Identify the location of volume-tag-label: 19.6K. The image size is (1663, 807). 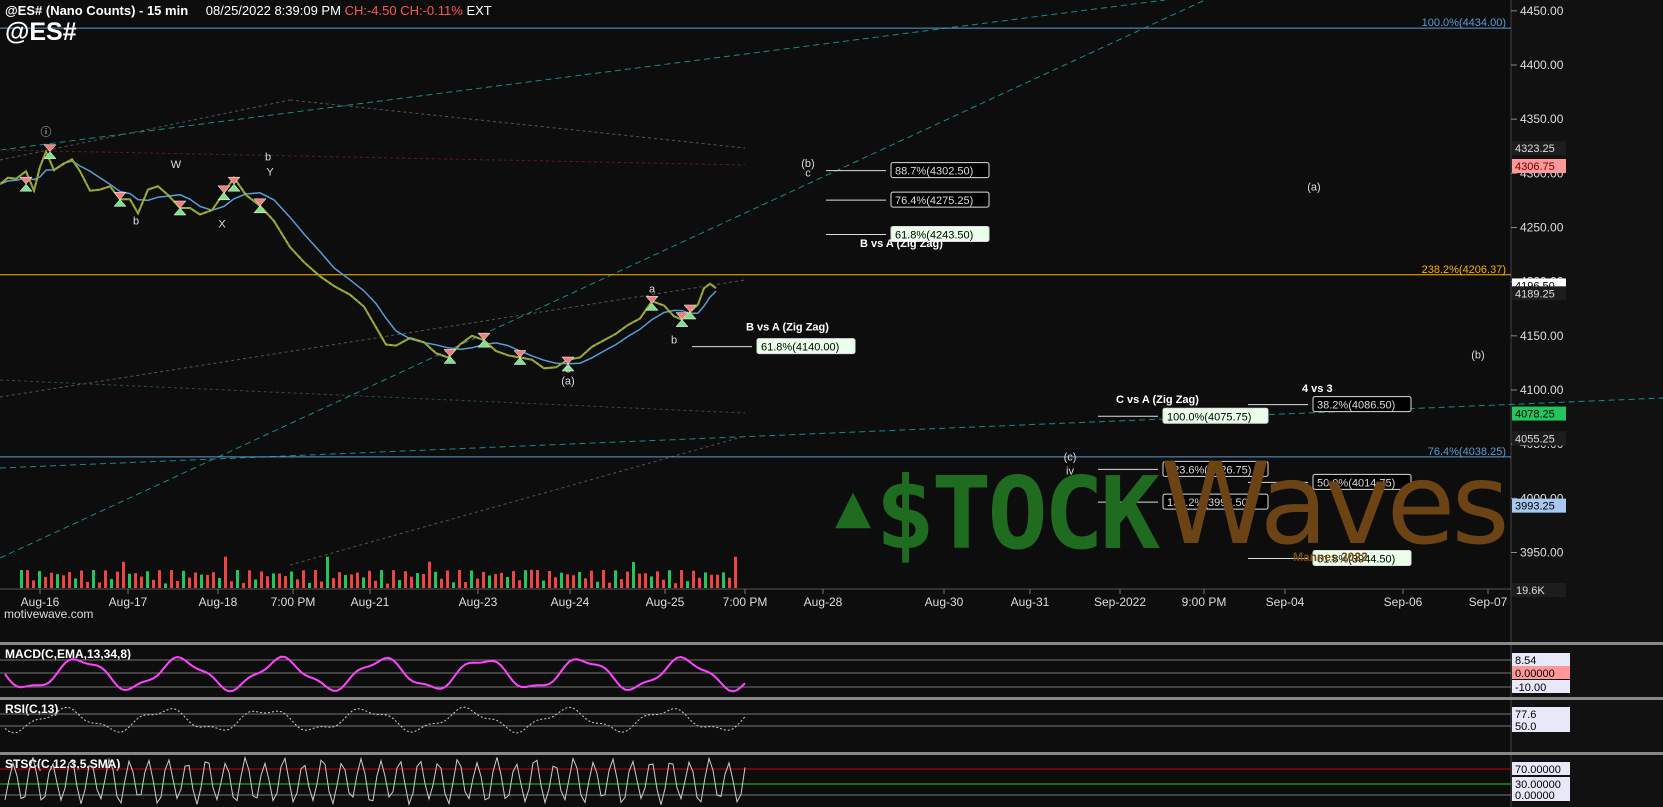
(1530, 591).